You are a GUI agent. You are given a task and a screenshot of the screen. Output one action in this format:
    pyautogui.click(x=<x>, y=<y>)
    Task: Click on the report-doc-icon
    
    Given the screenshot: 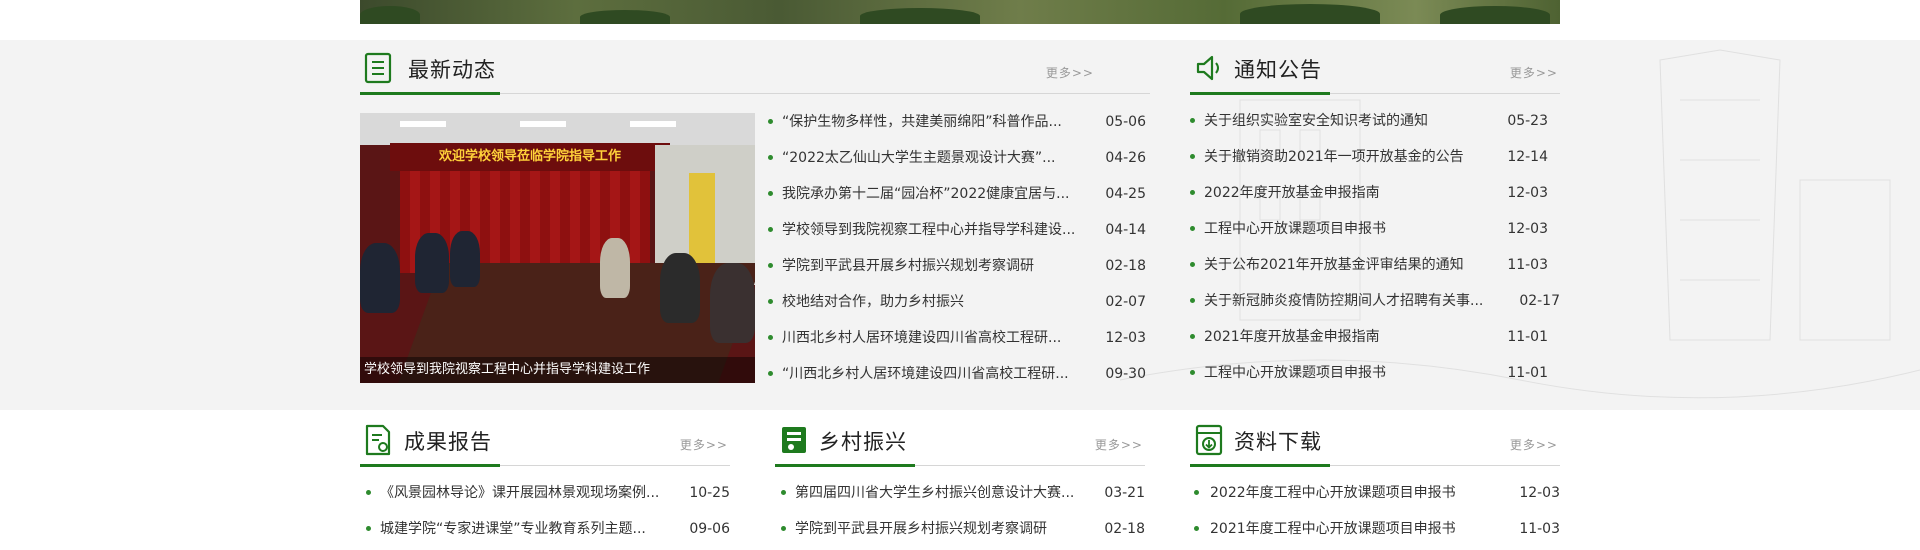 What is the action you would take?
    pyautogui.click(x=378, y=440)
    